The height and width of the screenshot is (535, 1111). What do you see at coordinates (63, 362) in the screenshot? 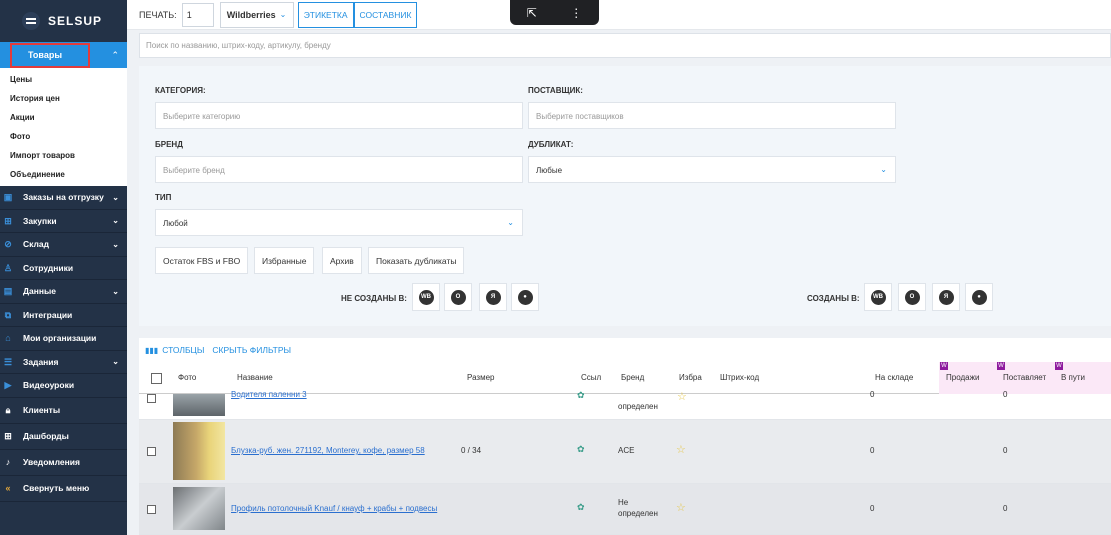
I see `sidebar-item-tasks: ☰ Задания ⌄` at bounding box center [63, 362].